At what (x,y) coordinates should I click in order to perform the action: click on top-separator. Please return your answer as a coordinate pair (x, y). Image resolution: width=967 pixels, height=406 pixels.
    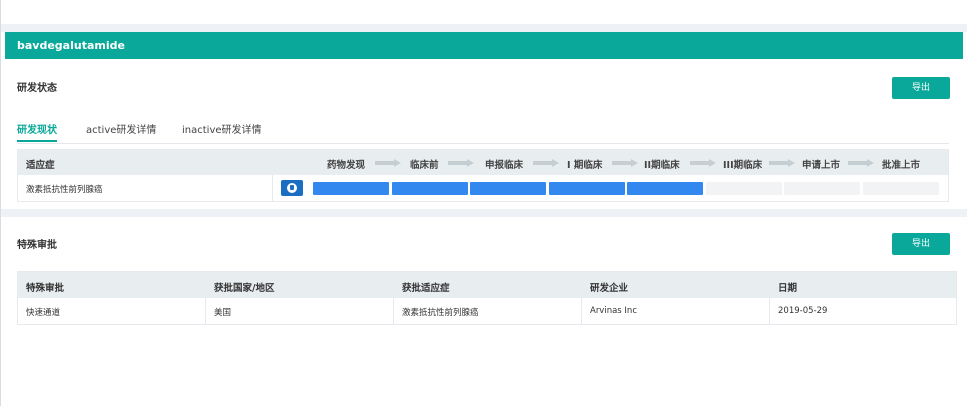
    Looking at the image, I should click on (484, 28).